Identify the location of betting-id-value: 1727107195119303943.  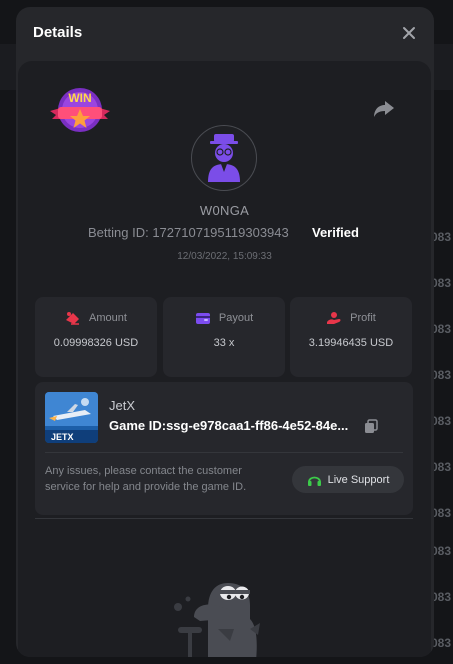
(220, 232).